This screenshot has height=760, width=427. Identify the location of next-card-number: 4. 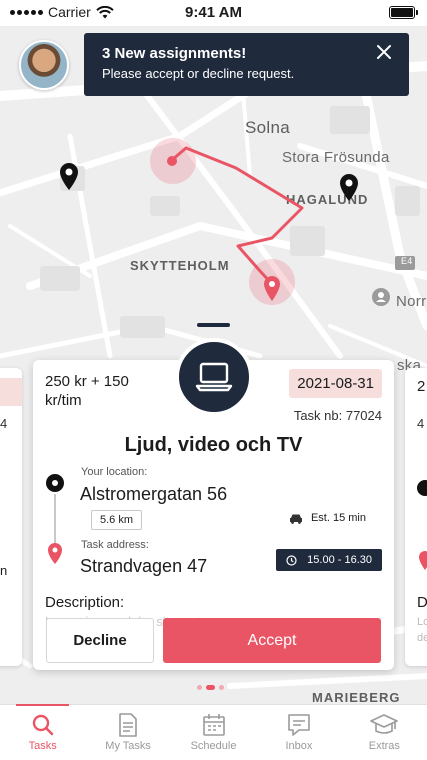
(421, 423).